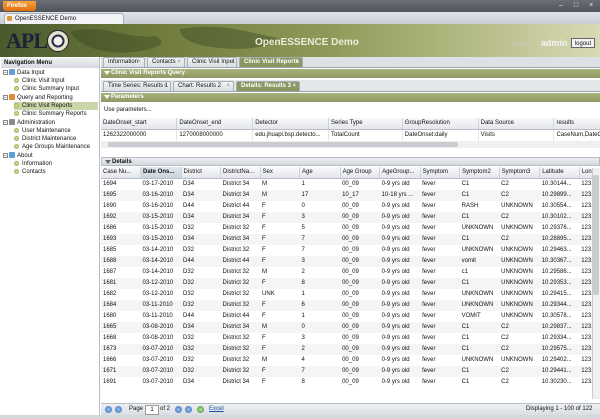  Describe the element at coordinates (520, 173) in the screenshot. I see `column-header: Symptom3` at that location.